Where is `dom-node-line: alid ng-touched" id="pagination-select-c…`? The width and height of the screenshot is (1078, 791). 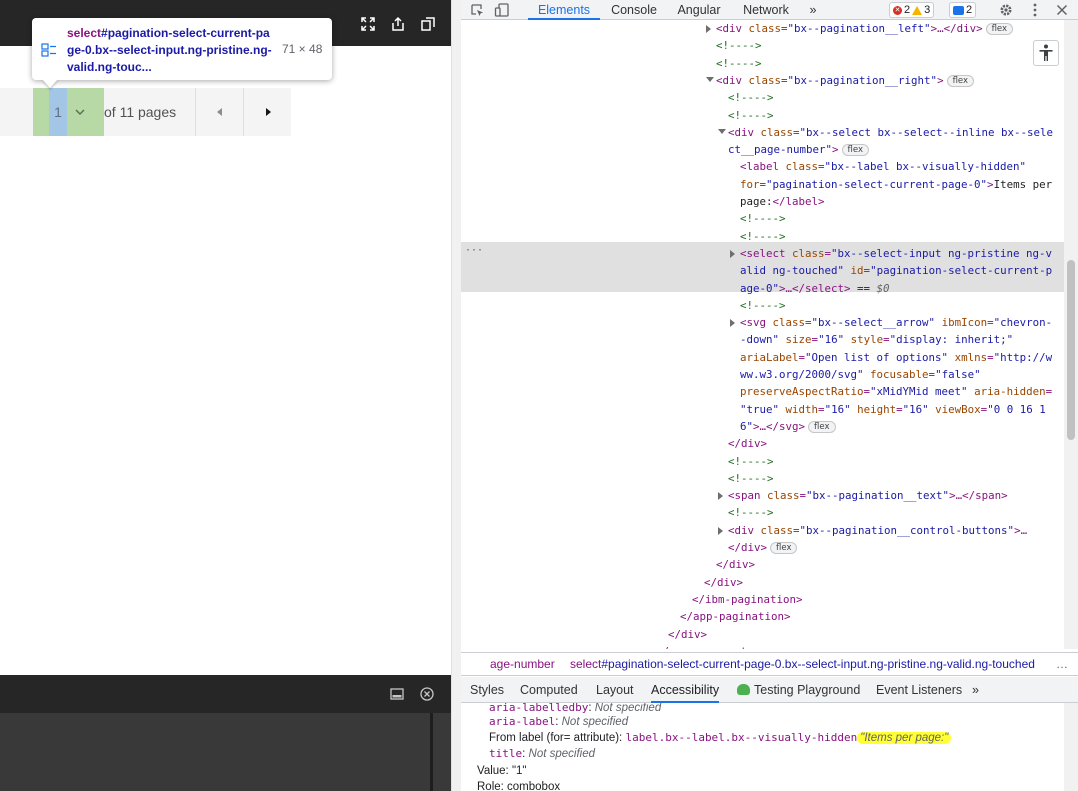
dom-node-line: alid ng-touched" id="pagination-select-c… is located at coordinates (896, 270).